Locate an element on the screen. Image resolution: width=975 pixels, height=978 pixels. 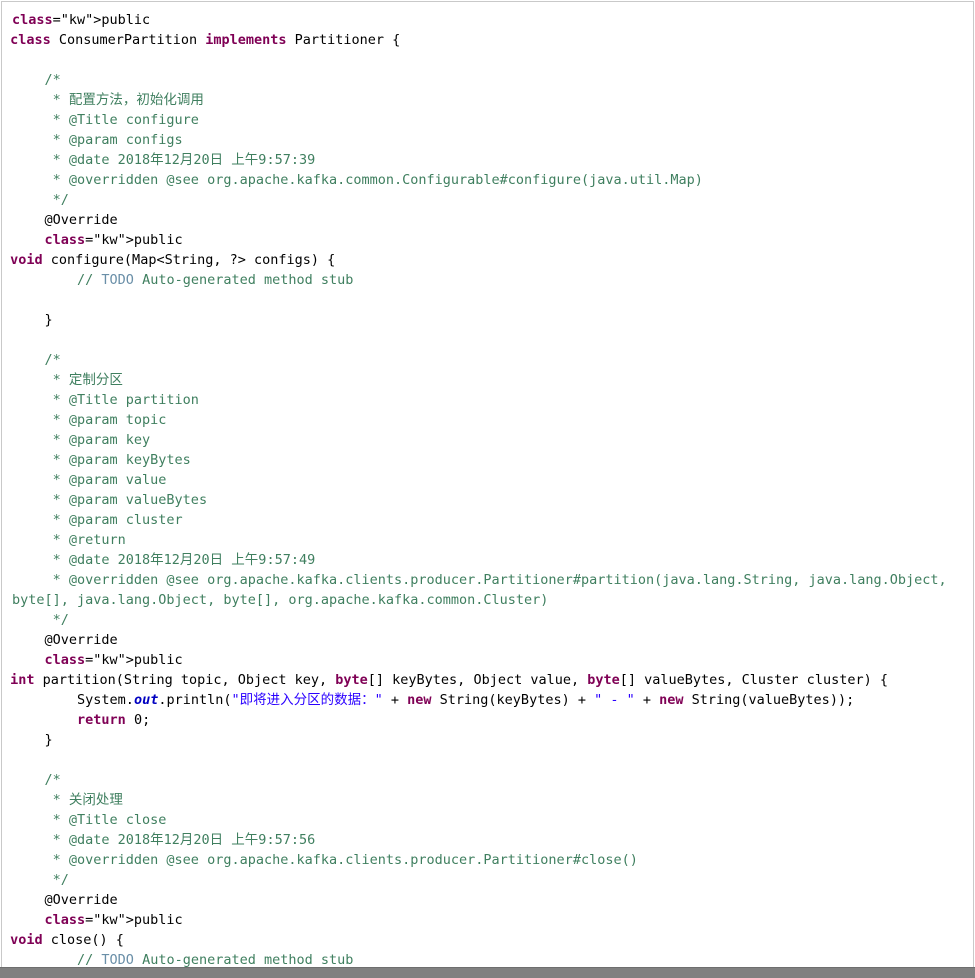
code-line: * @param valueBytes is located at coordinates (110, 500).